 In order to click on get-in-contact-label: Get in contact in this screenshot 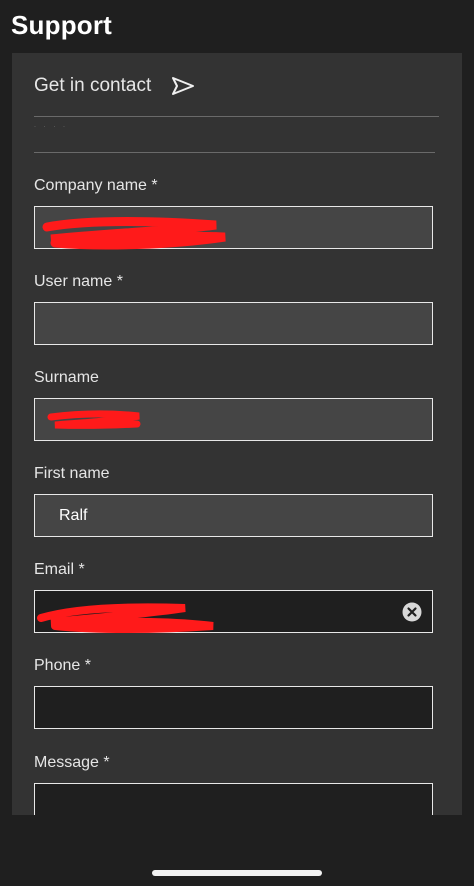, I will do `click(93, 85)`.